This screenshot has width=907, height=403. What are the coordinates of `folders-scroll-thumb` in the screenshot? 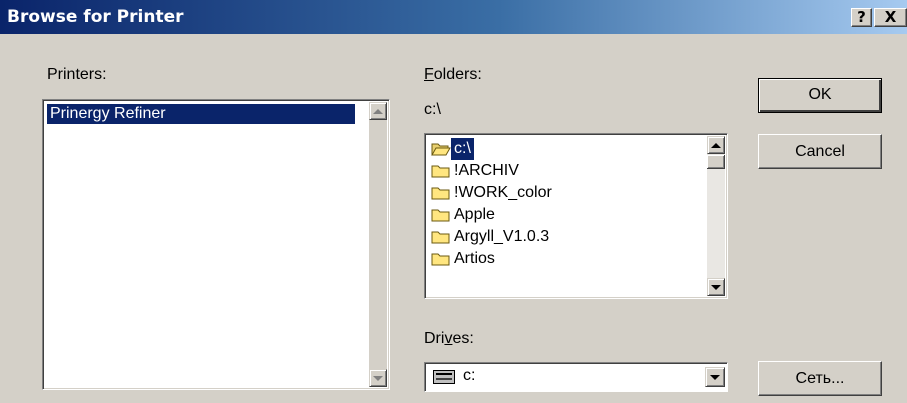 It's located at (716, 162).